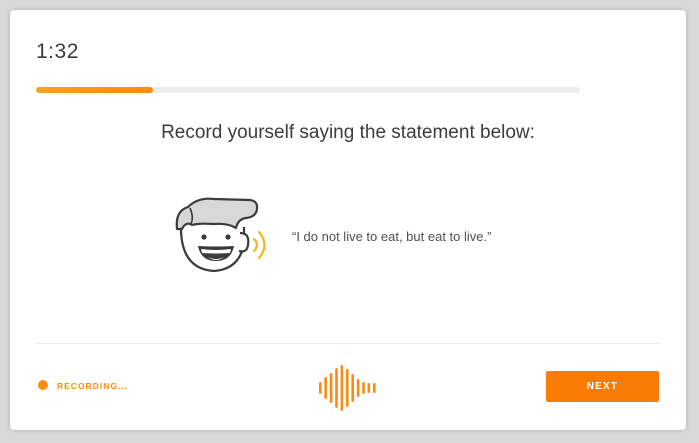 This screenshot has height=443, width=699. I want to click on footer-divider, so click(348, 343).